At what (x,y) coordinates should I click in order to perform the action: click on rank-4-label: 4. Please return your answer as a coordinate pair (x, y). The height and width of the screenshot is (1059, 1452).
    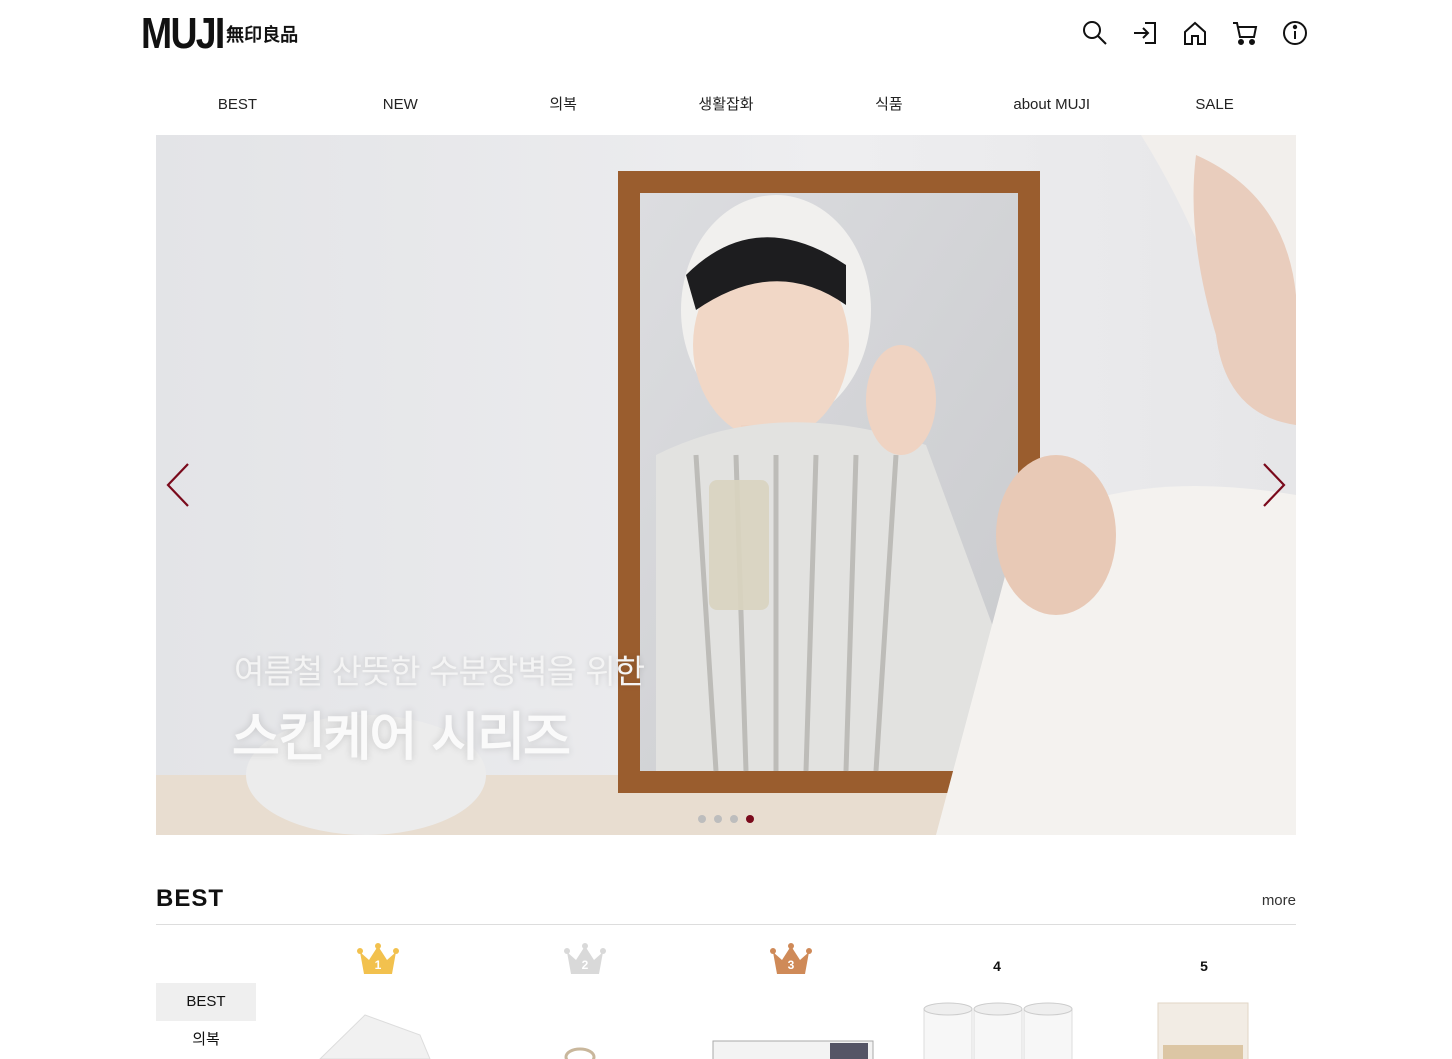
    Looking at the image, I should click on (997, 966).